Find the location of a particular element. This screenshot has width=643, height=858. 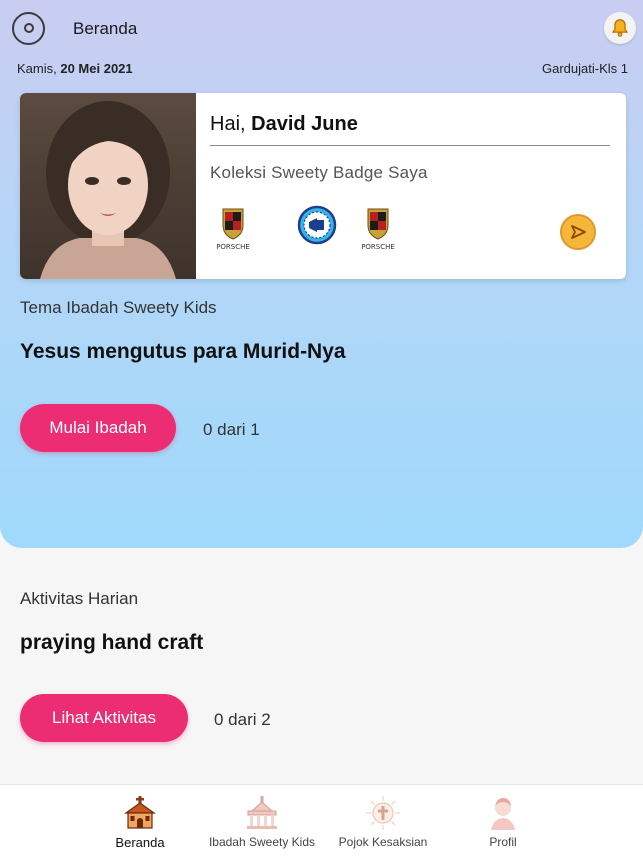

worship-theme-title: Yesus mengutus para Murid-Nya is located at coordinates (183, 351).